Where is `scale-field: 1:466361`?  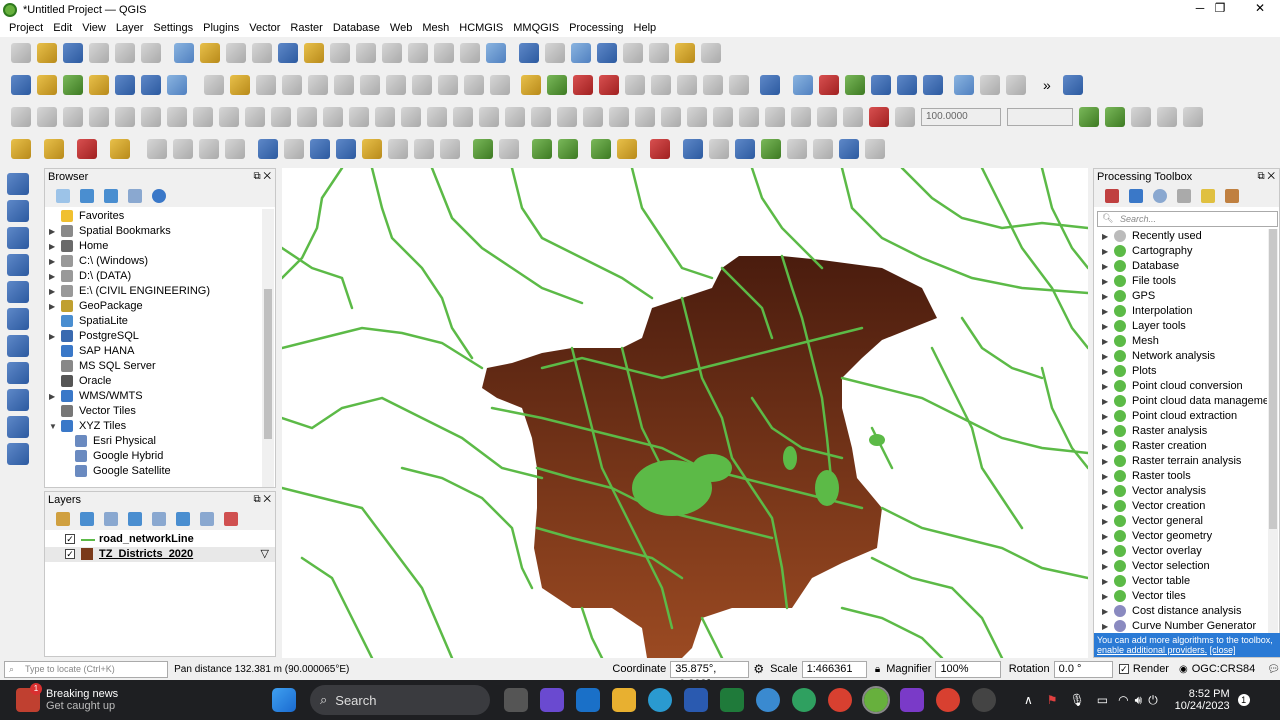 scale-field: 1:466361 is located at coordinates (834, 669).